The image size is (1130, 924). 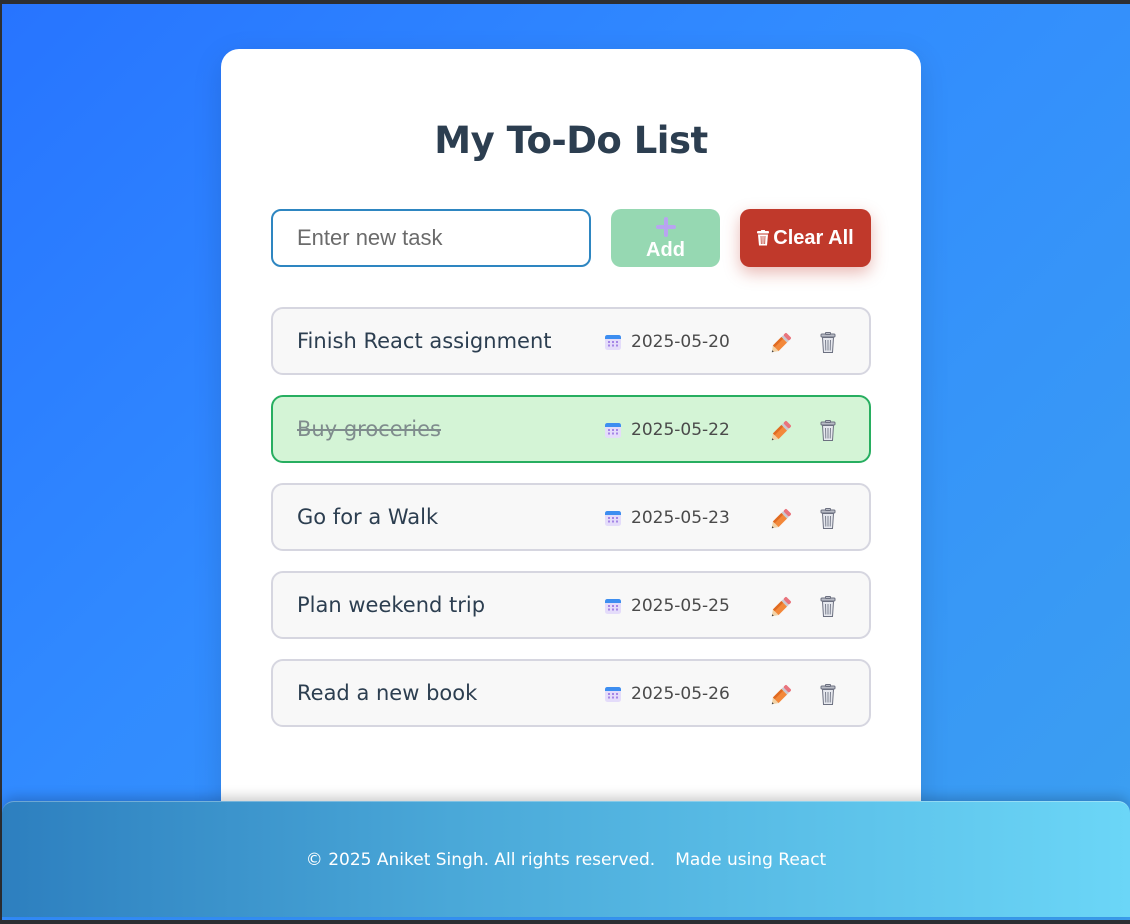 What do you see at coordinates (680, 518) in the screenshot?
I see `task-date-text: 2025-05-23` at bounding box center [680, 518].